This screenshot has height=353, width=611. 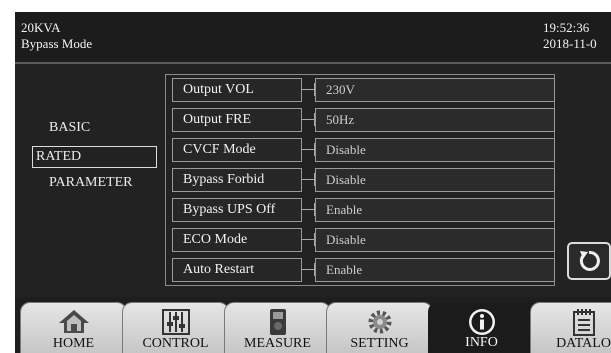 What do you see at coordinates (435, 120) in the screenshot?
I see `param-value: 50Hz` at bounding box center [435, 120].